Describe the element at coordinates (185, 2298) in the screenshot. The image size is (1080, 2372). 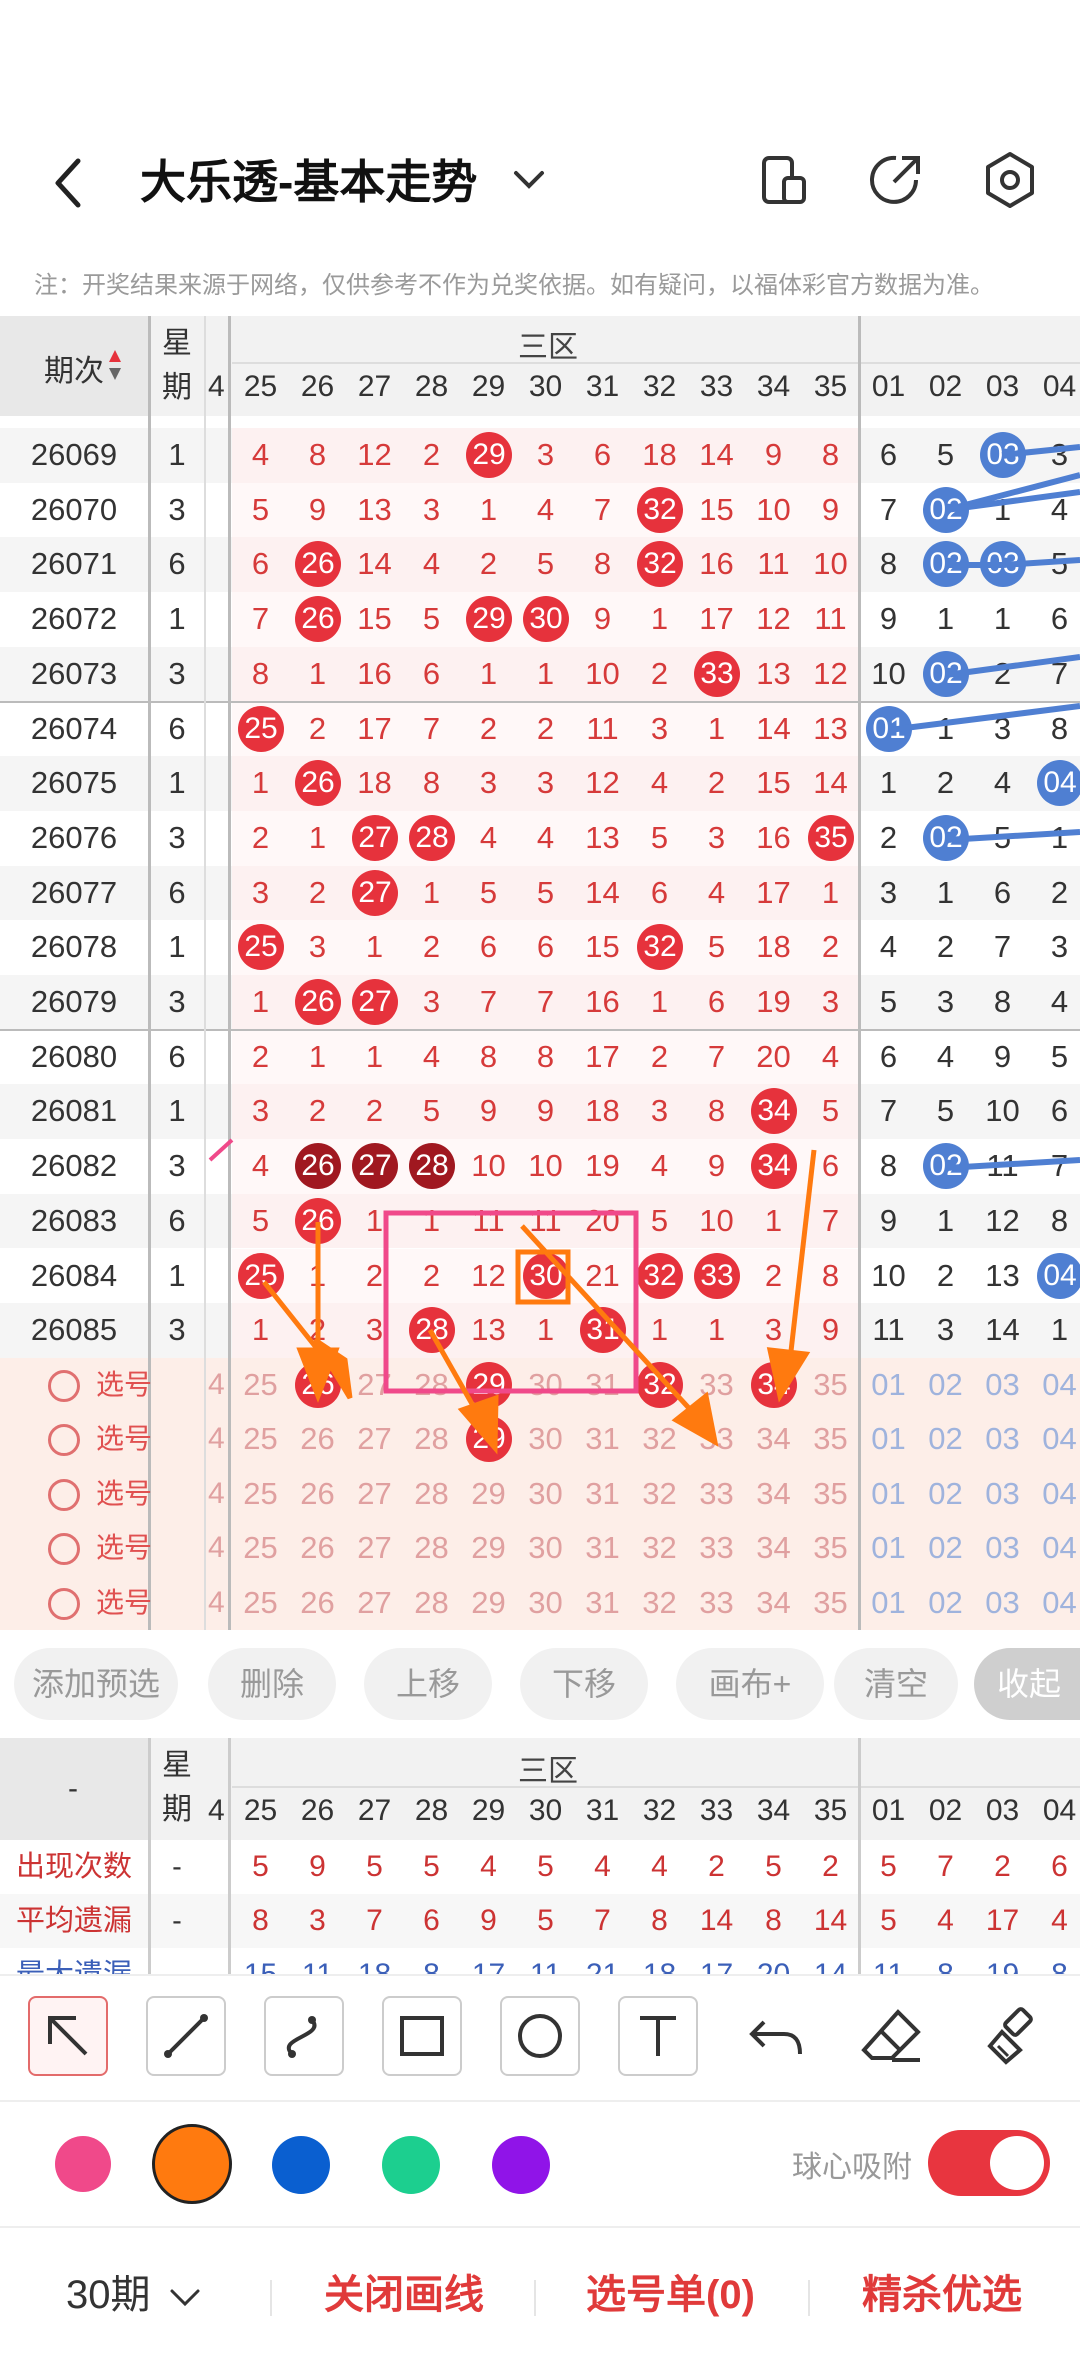
I see `chevron-down-icon` at that location.